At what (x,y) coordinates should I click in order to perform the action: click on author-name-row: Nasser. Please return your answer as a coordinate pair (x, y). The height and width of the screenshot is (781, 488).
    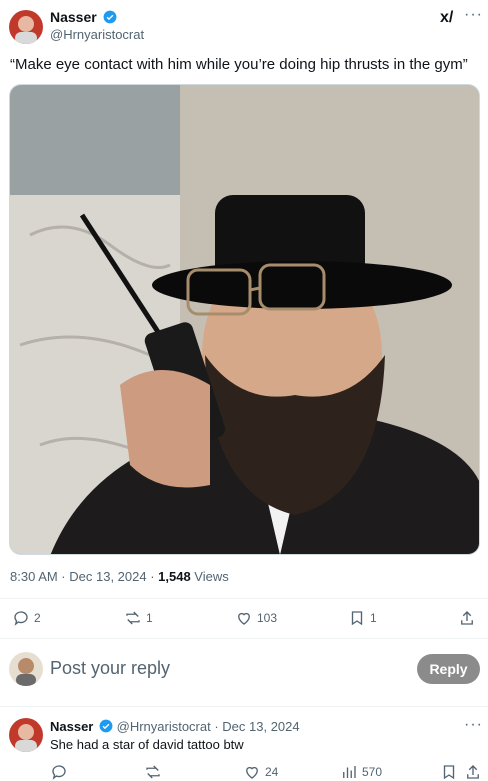
    Looking at the image, I should click on (83, 18).